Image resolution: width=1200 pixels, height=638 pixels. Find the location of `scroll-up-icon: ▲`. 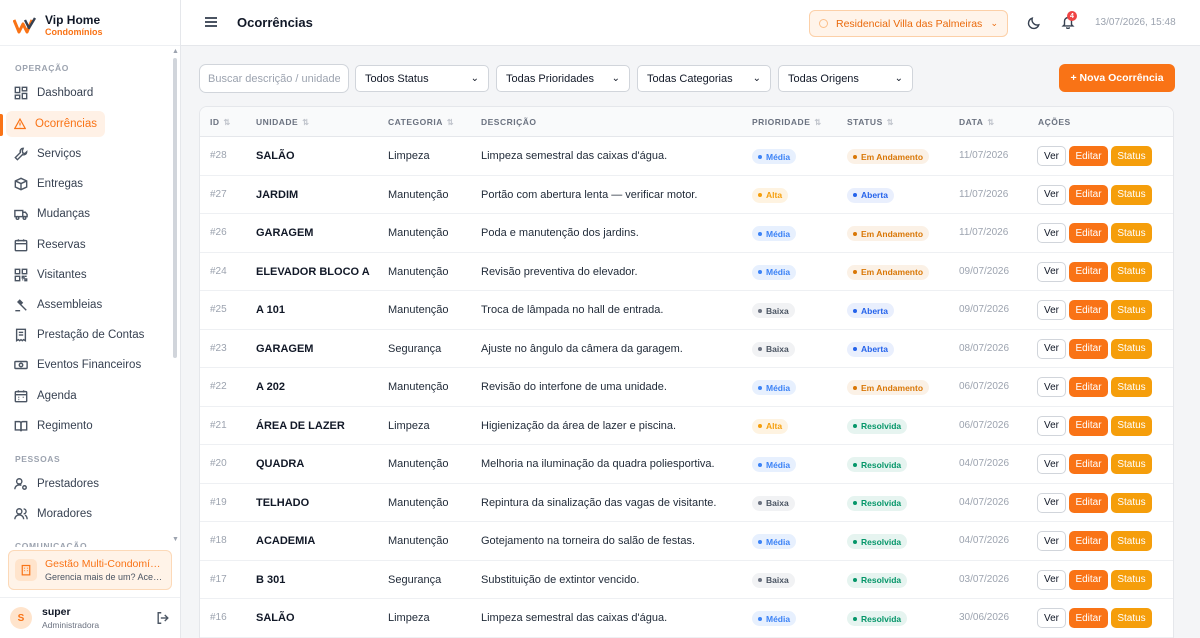

scroll-up-icon: ▲ is located at coordinates (175, 51).